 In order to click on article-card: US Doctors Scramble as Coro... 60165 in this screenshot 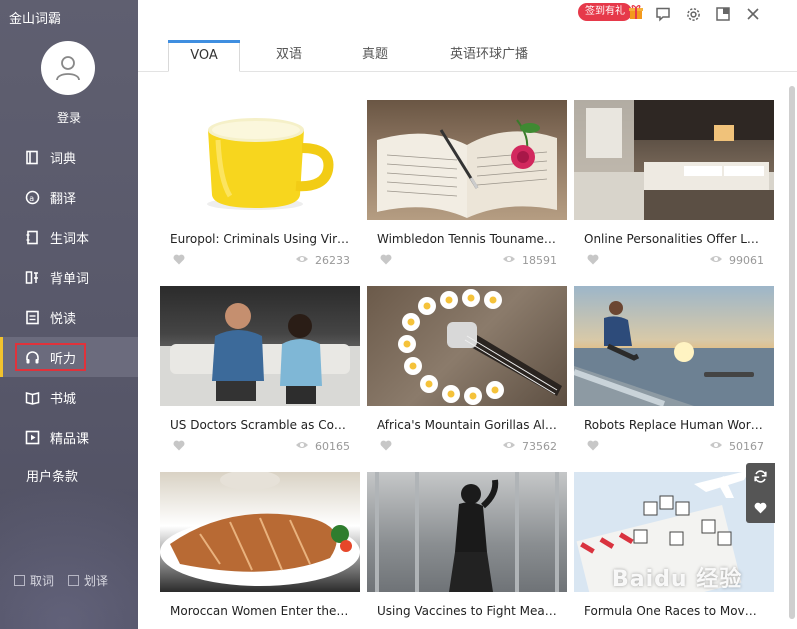, I will do `click(260, 370)`.